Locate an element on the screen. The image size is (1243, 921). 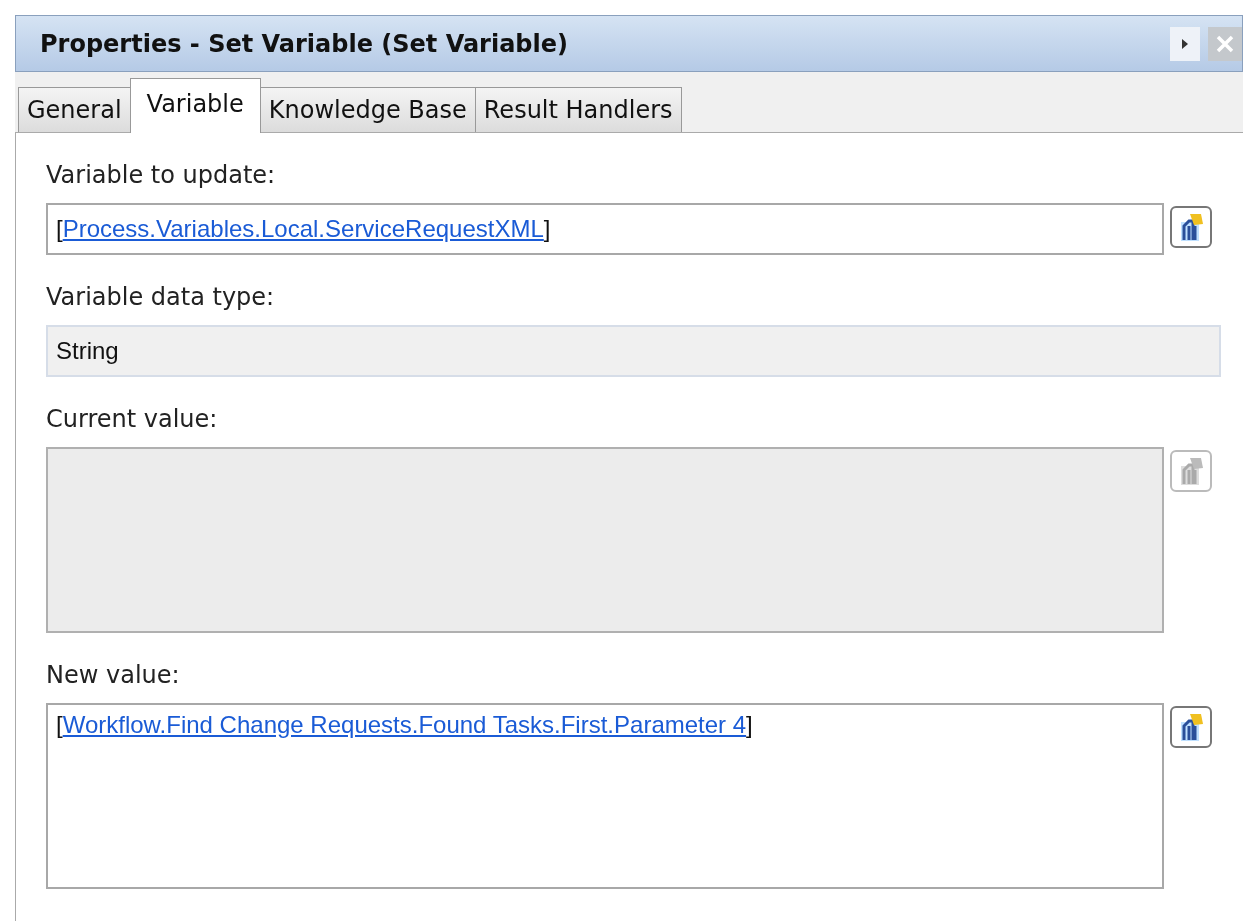
tab: Result Handlers is located at coordinates (578, 109).